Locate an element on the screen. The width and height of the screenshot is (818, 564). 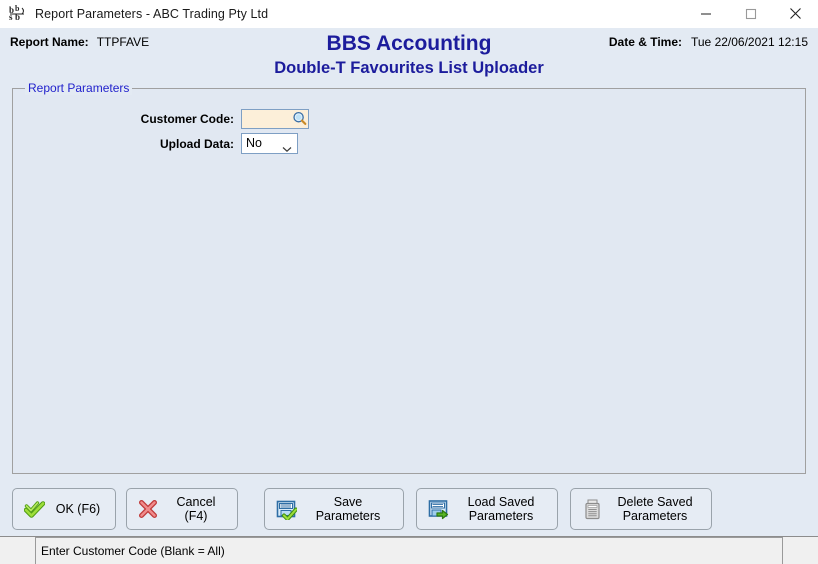
save-parameters-button-label: Save Parameters is located at coordinates (348, 509).